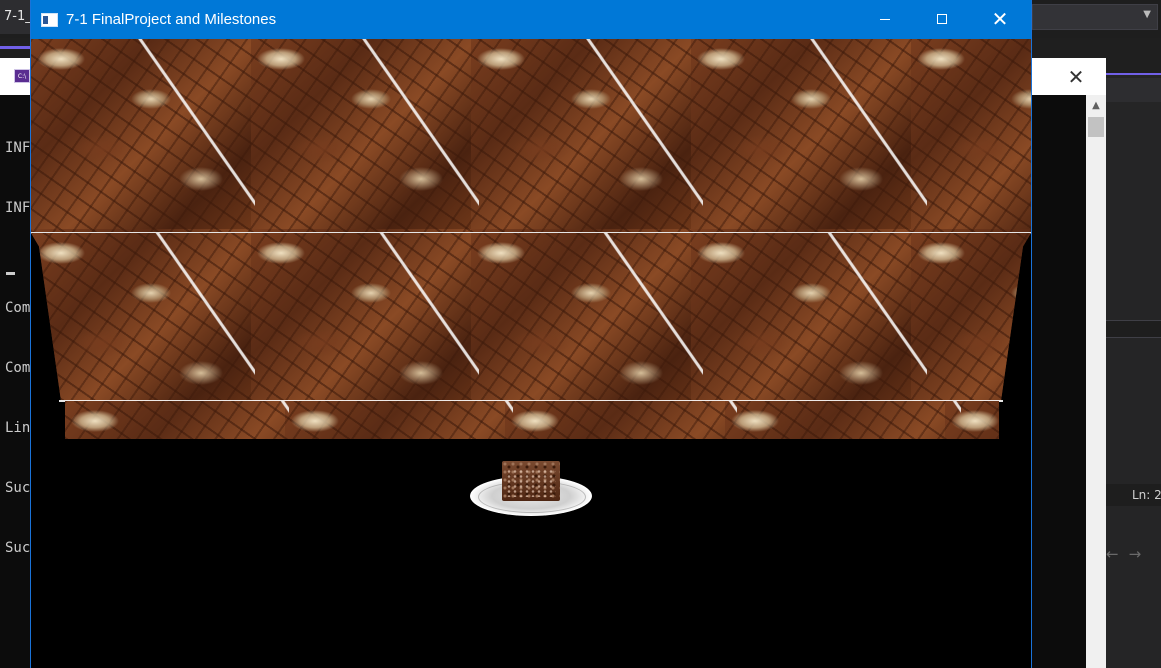  What do you see at coordinates (1096, 127) in the screenshot?
I see `scroll-thumb` at bounding box center [1096, 127].